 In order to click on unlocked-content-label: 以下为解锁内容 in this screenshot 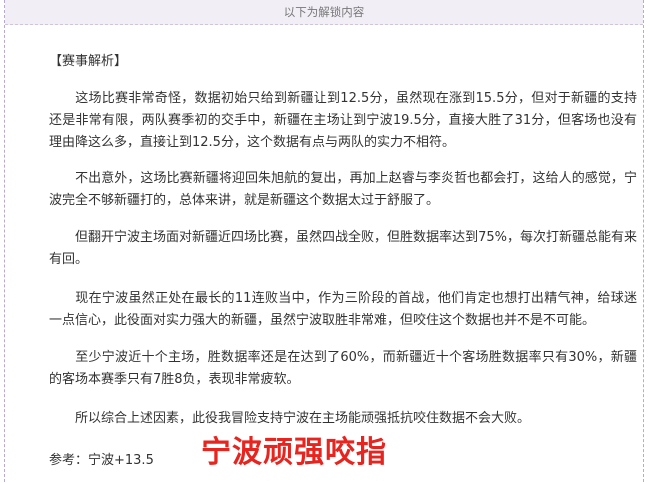, I will do `click(324, 12)`.